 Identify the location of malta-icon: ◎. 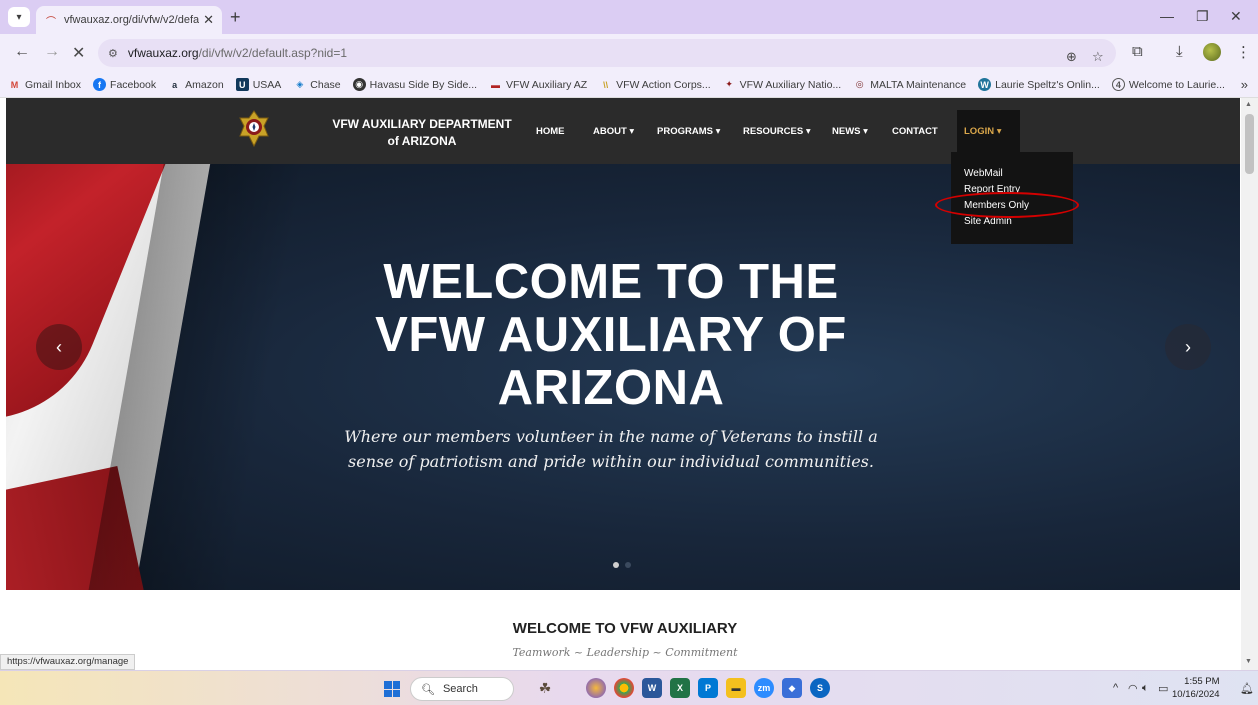
(859, 84).